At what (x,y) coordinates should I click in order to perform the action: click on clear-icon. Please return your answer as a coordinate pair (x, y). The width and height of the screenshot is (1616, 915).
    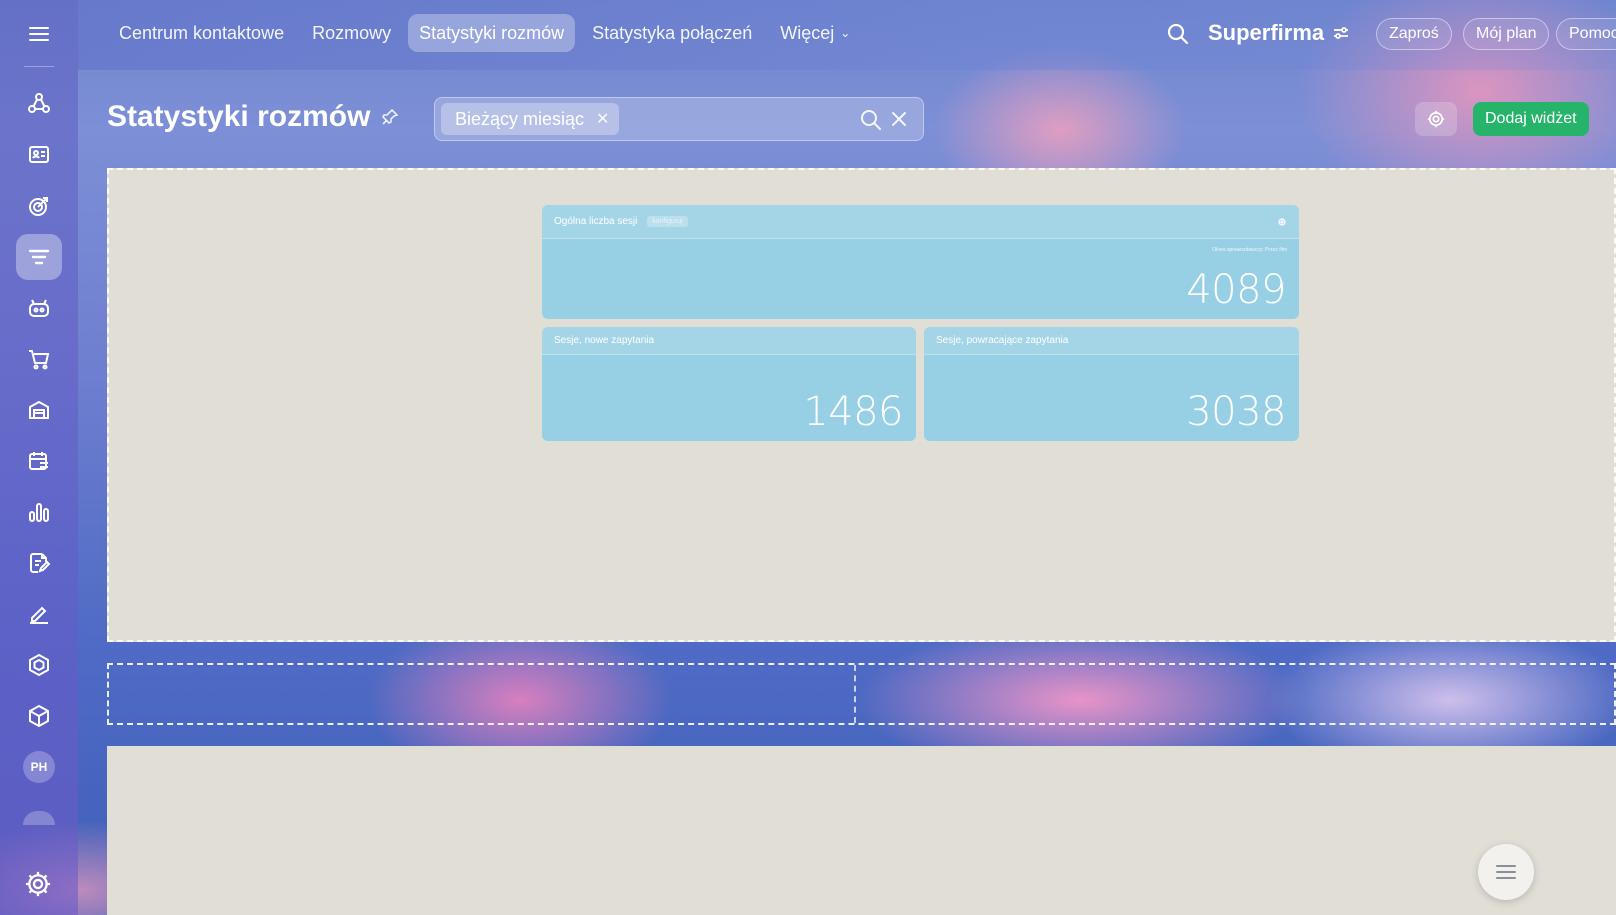
    Looking at the image, I should click on (899, 119).